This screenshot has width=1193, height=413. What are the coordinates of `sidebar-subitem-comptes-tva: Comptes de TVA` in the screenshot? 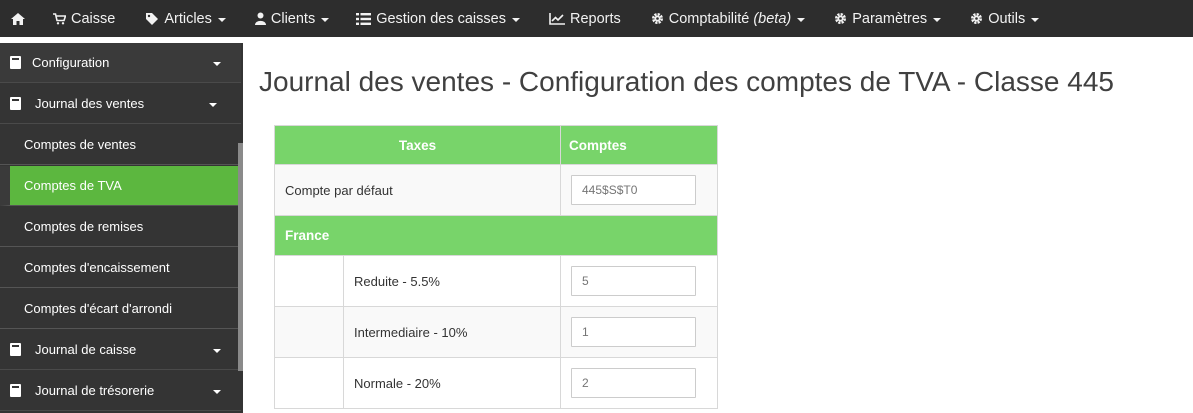 It's located at (120, 186).